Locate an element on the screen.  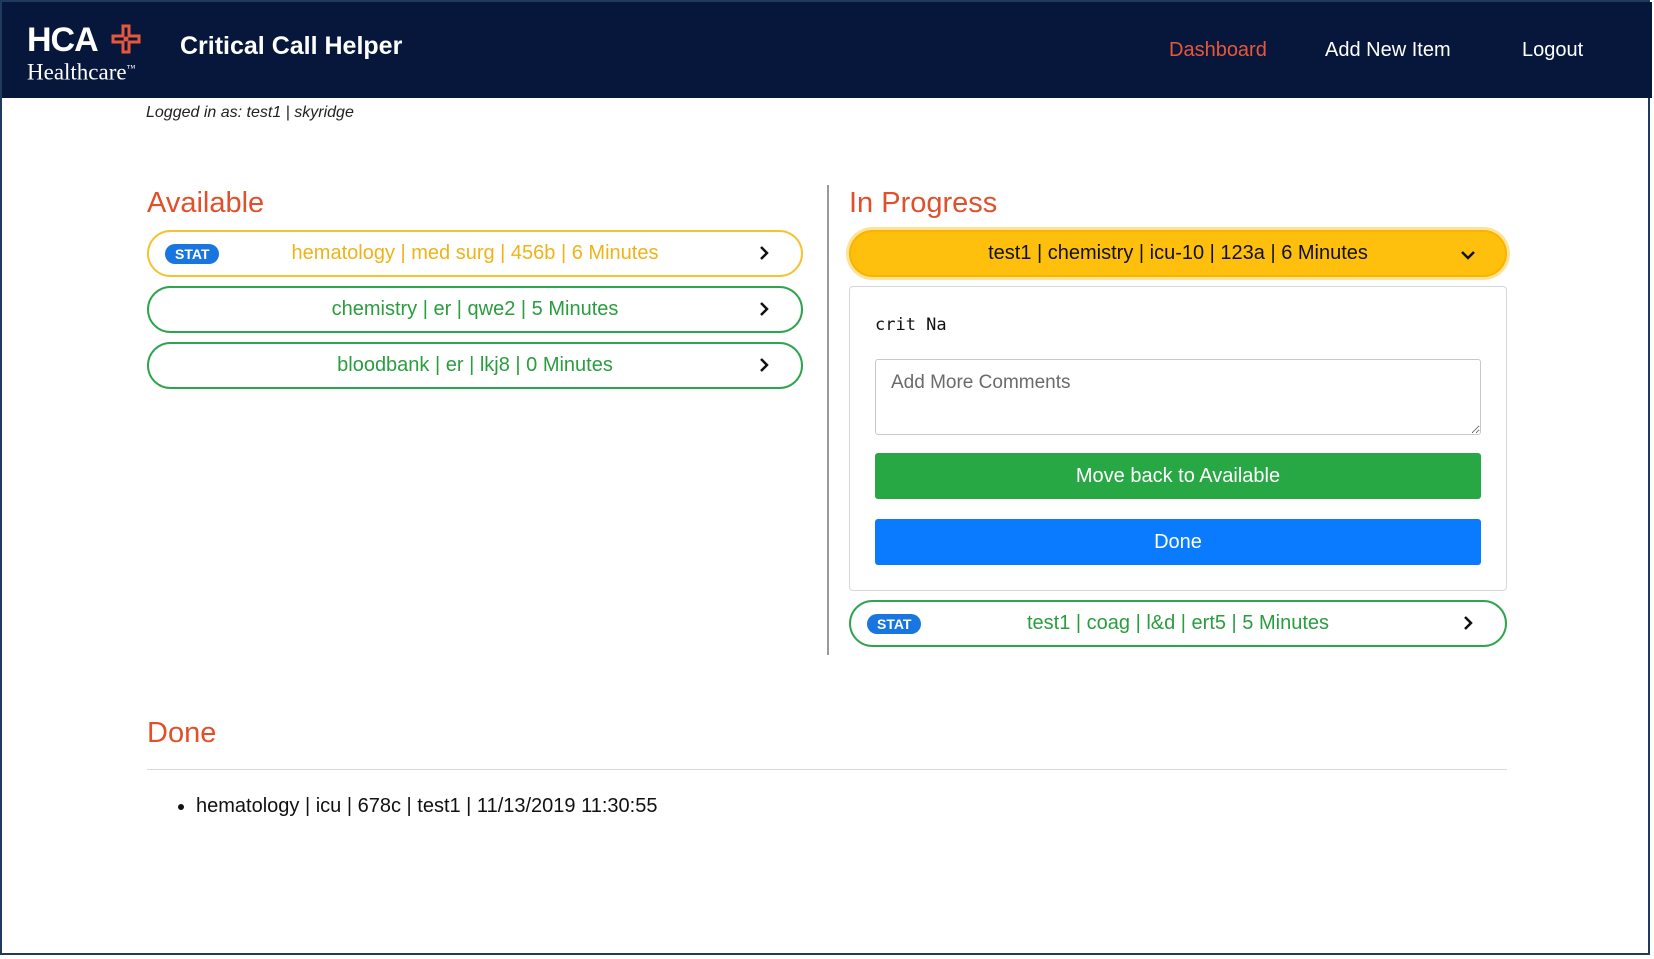
item-note: crit Na is located at coordinates (911, 325).